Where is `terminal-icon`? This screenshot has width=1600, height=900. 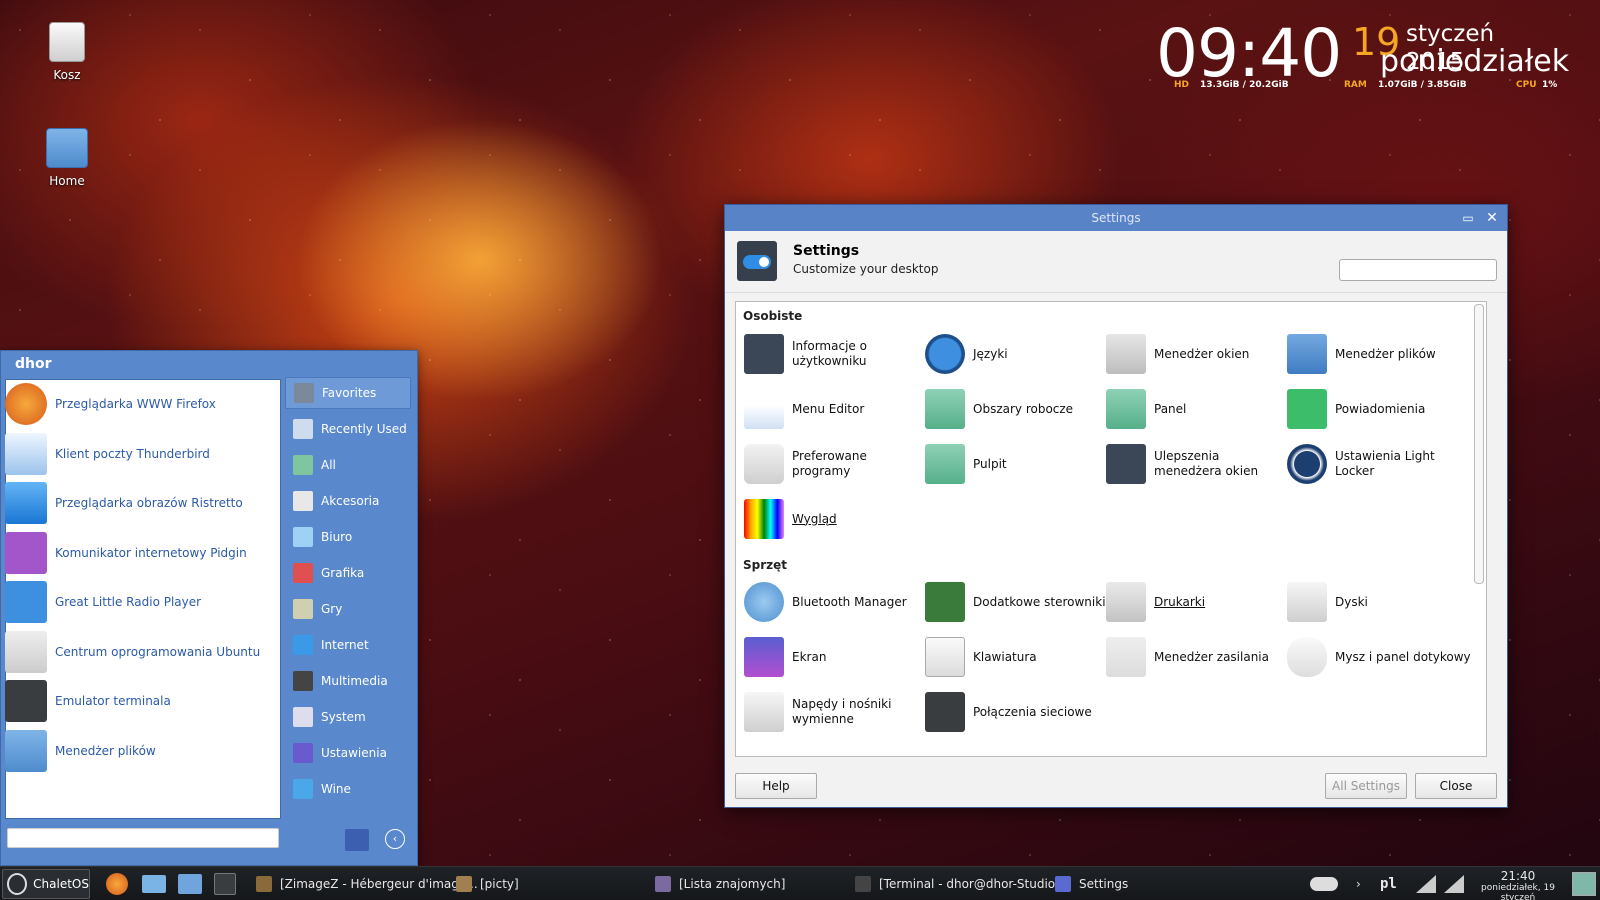
terminal-icon is located at coordinates (225, 884).